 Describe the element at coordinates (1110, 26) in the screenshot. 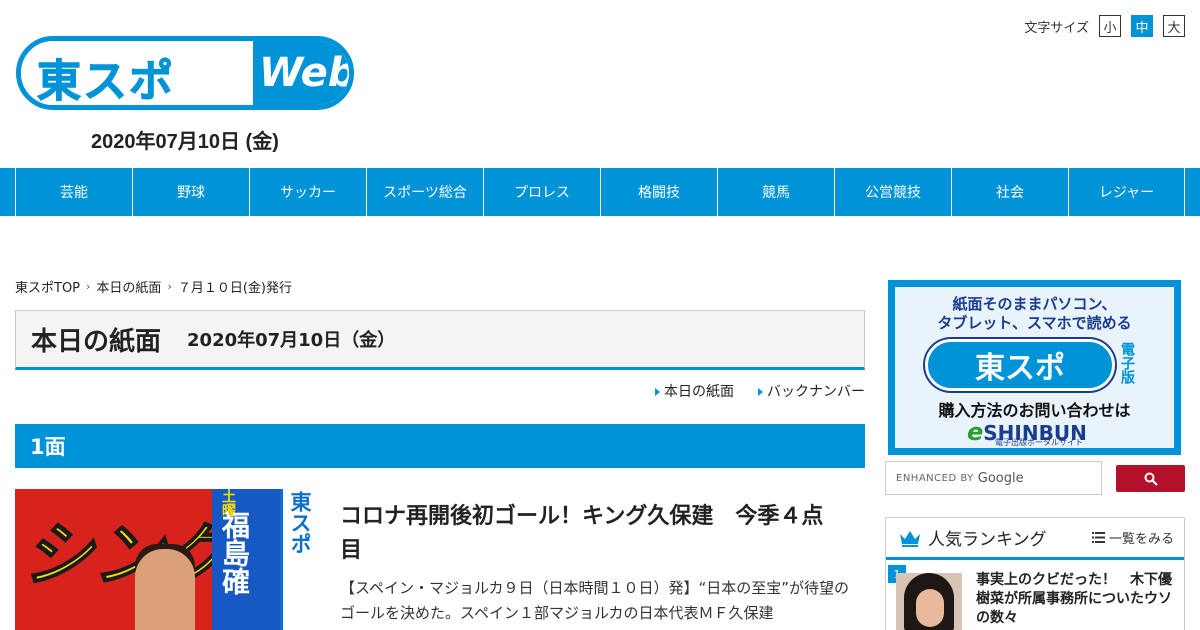

I see `font-size-small-button: 小` at that location.